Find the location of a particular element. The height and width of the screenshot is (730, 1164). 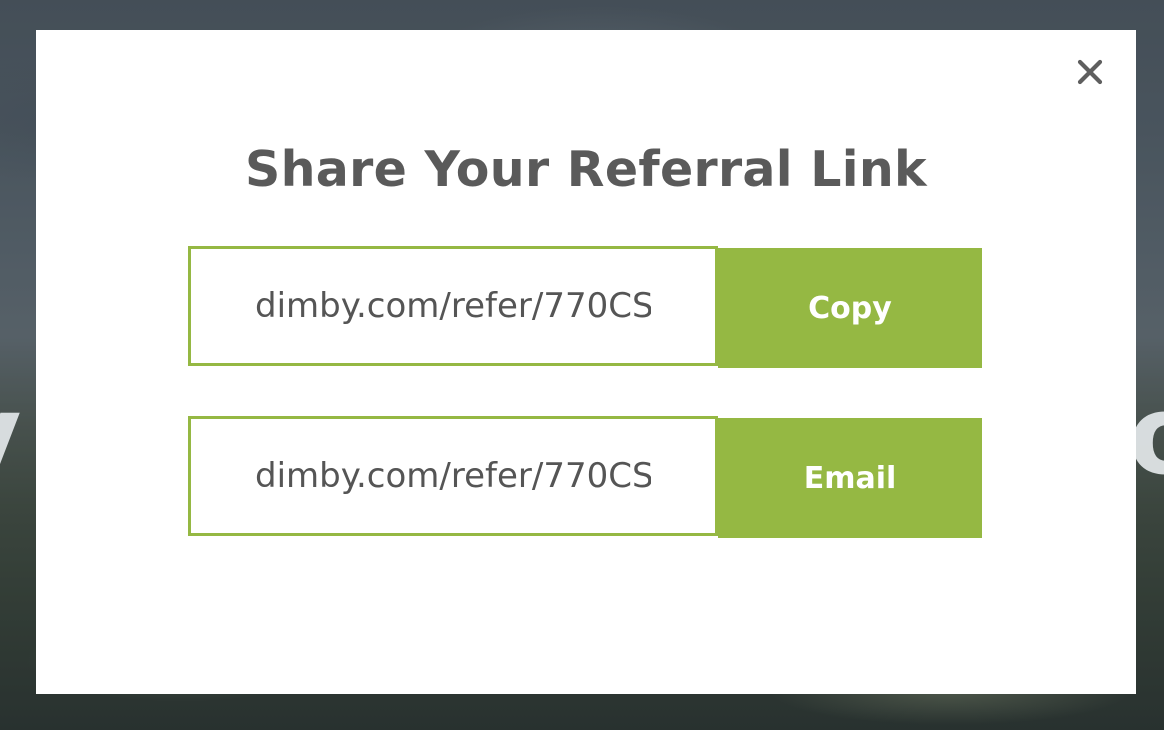

referral-link-email-field is located at coordinates (453, 476).